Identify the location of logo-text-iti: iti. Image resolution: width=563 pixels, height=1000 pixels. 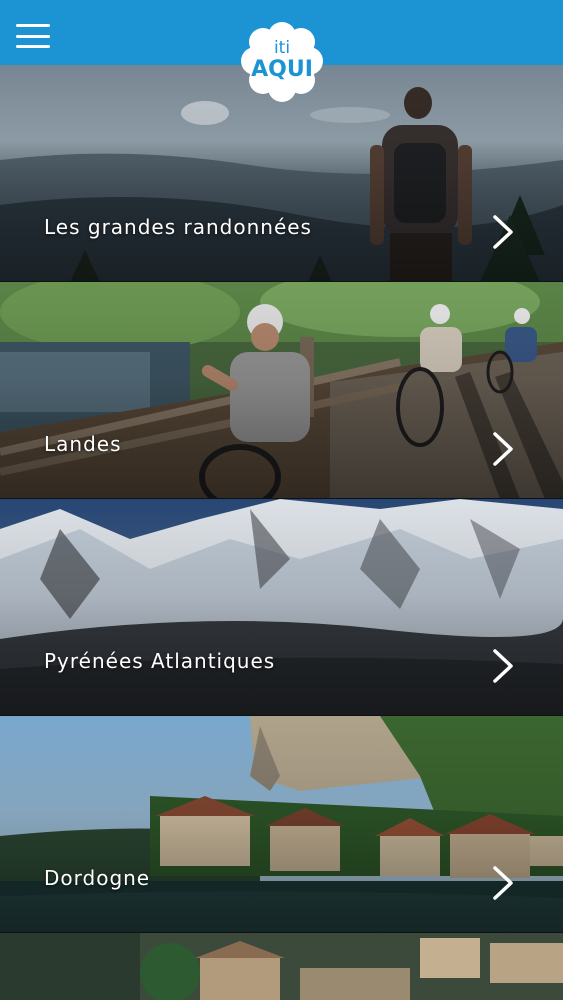
(282, 48).